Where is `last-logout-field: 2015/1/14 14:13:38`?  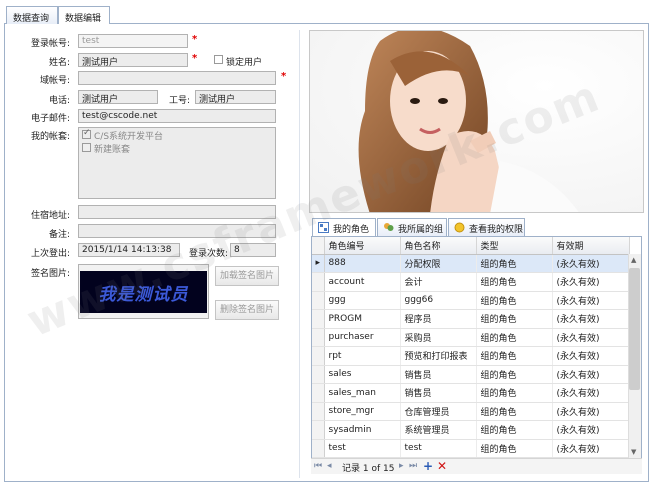
last-logout-field: 2015/1/14 14:13:38 is located at coordinates (129, 250).